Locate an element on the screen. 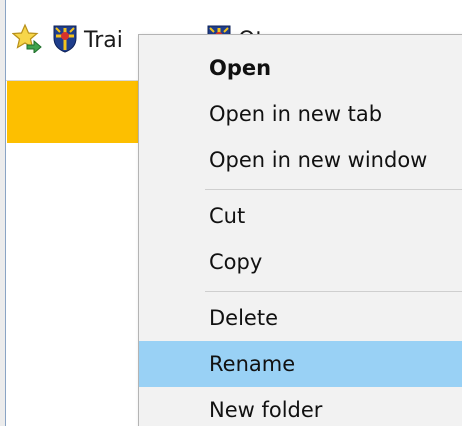 This screenshot has width=462, height=426. add-favorite-star-icon is located at coordinates (26, 40).